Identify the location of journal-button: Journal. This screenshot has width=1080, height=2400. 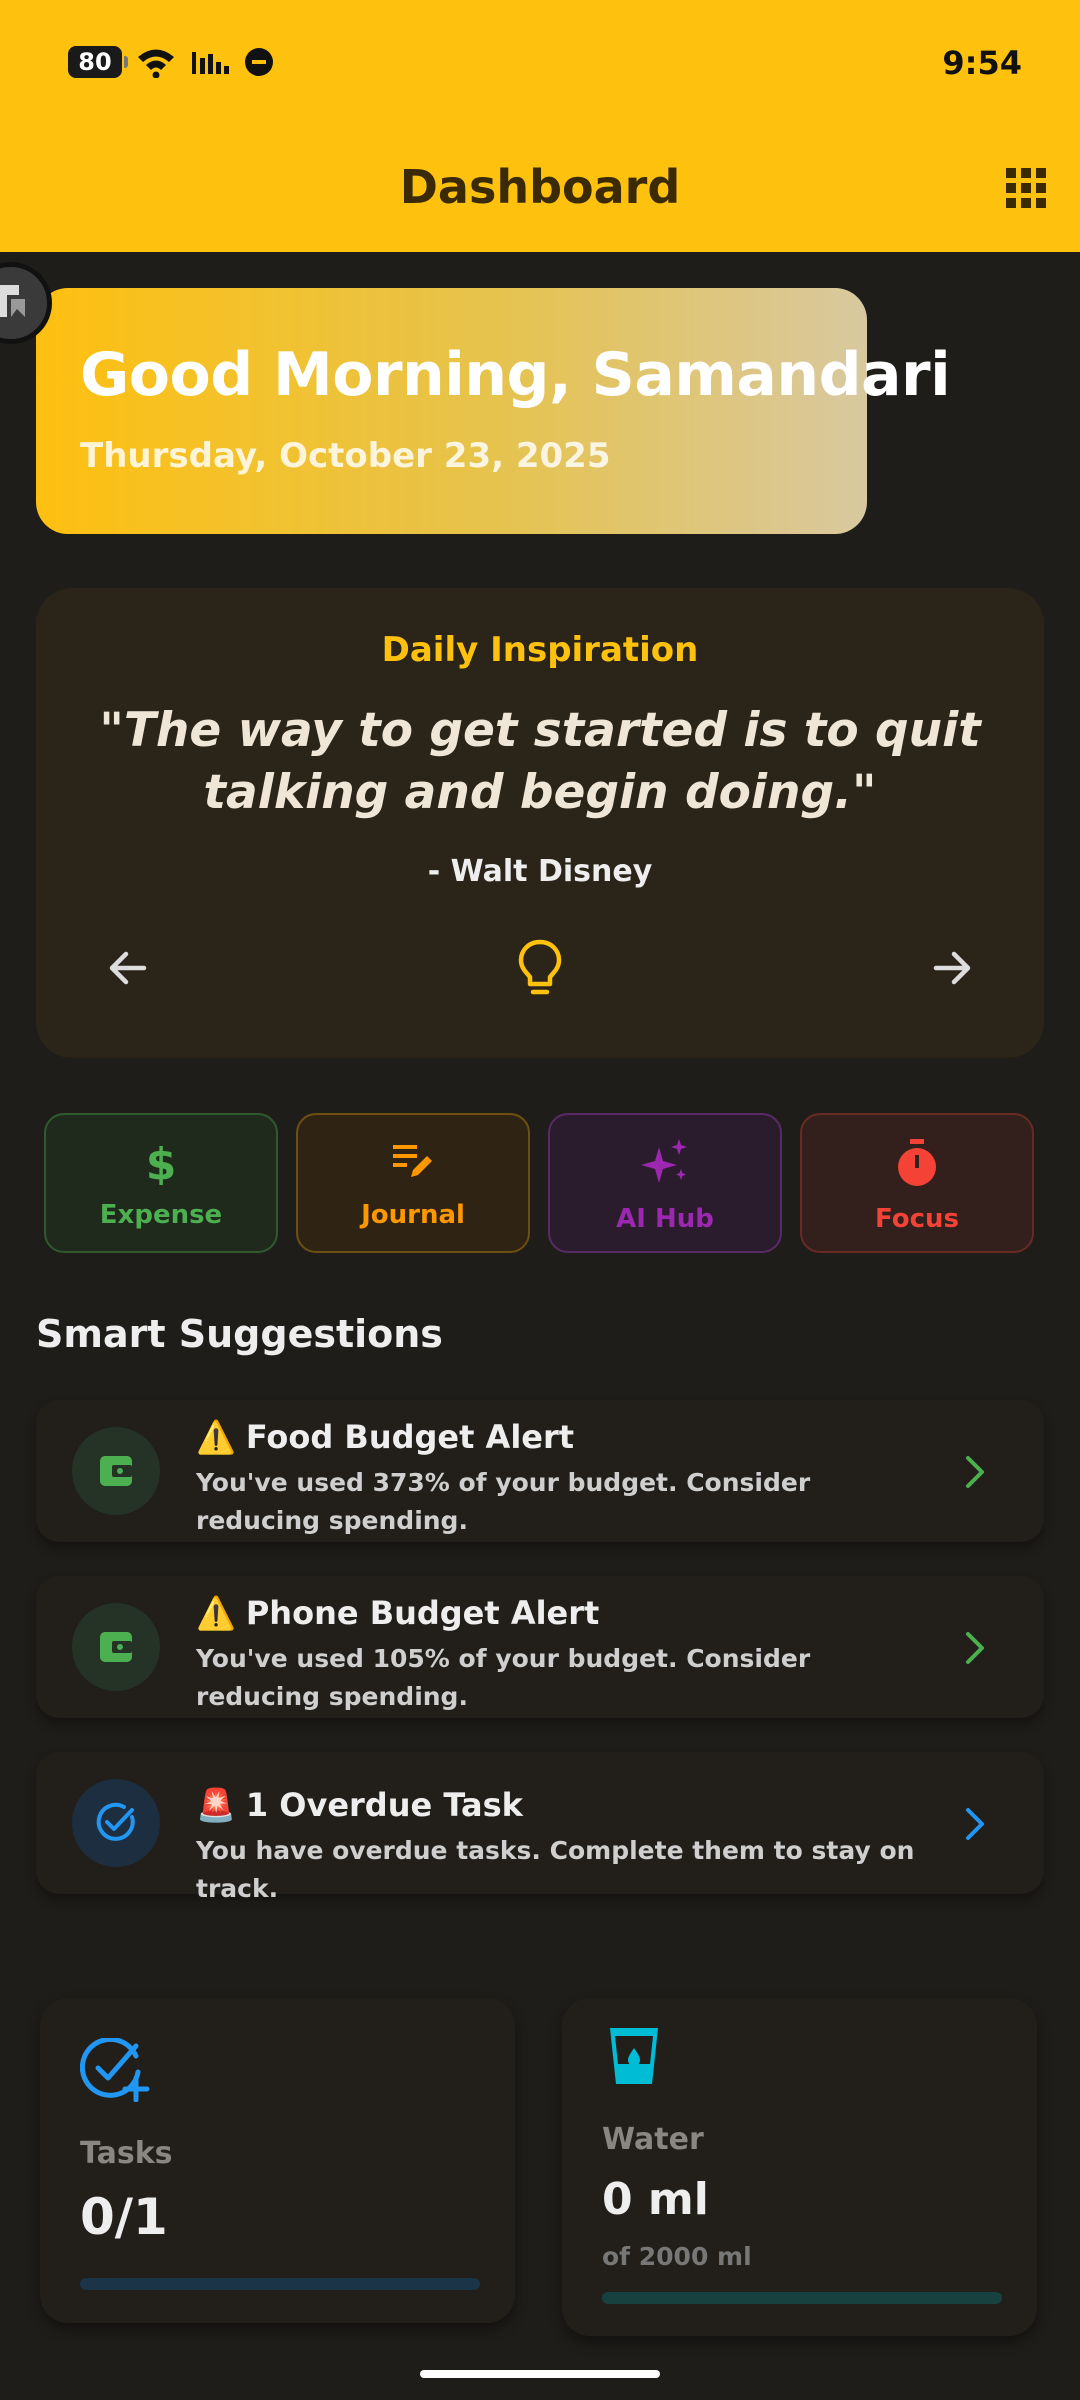
(413, 1183).